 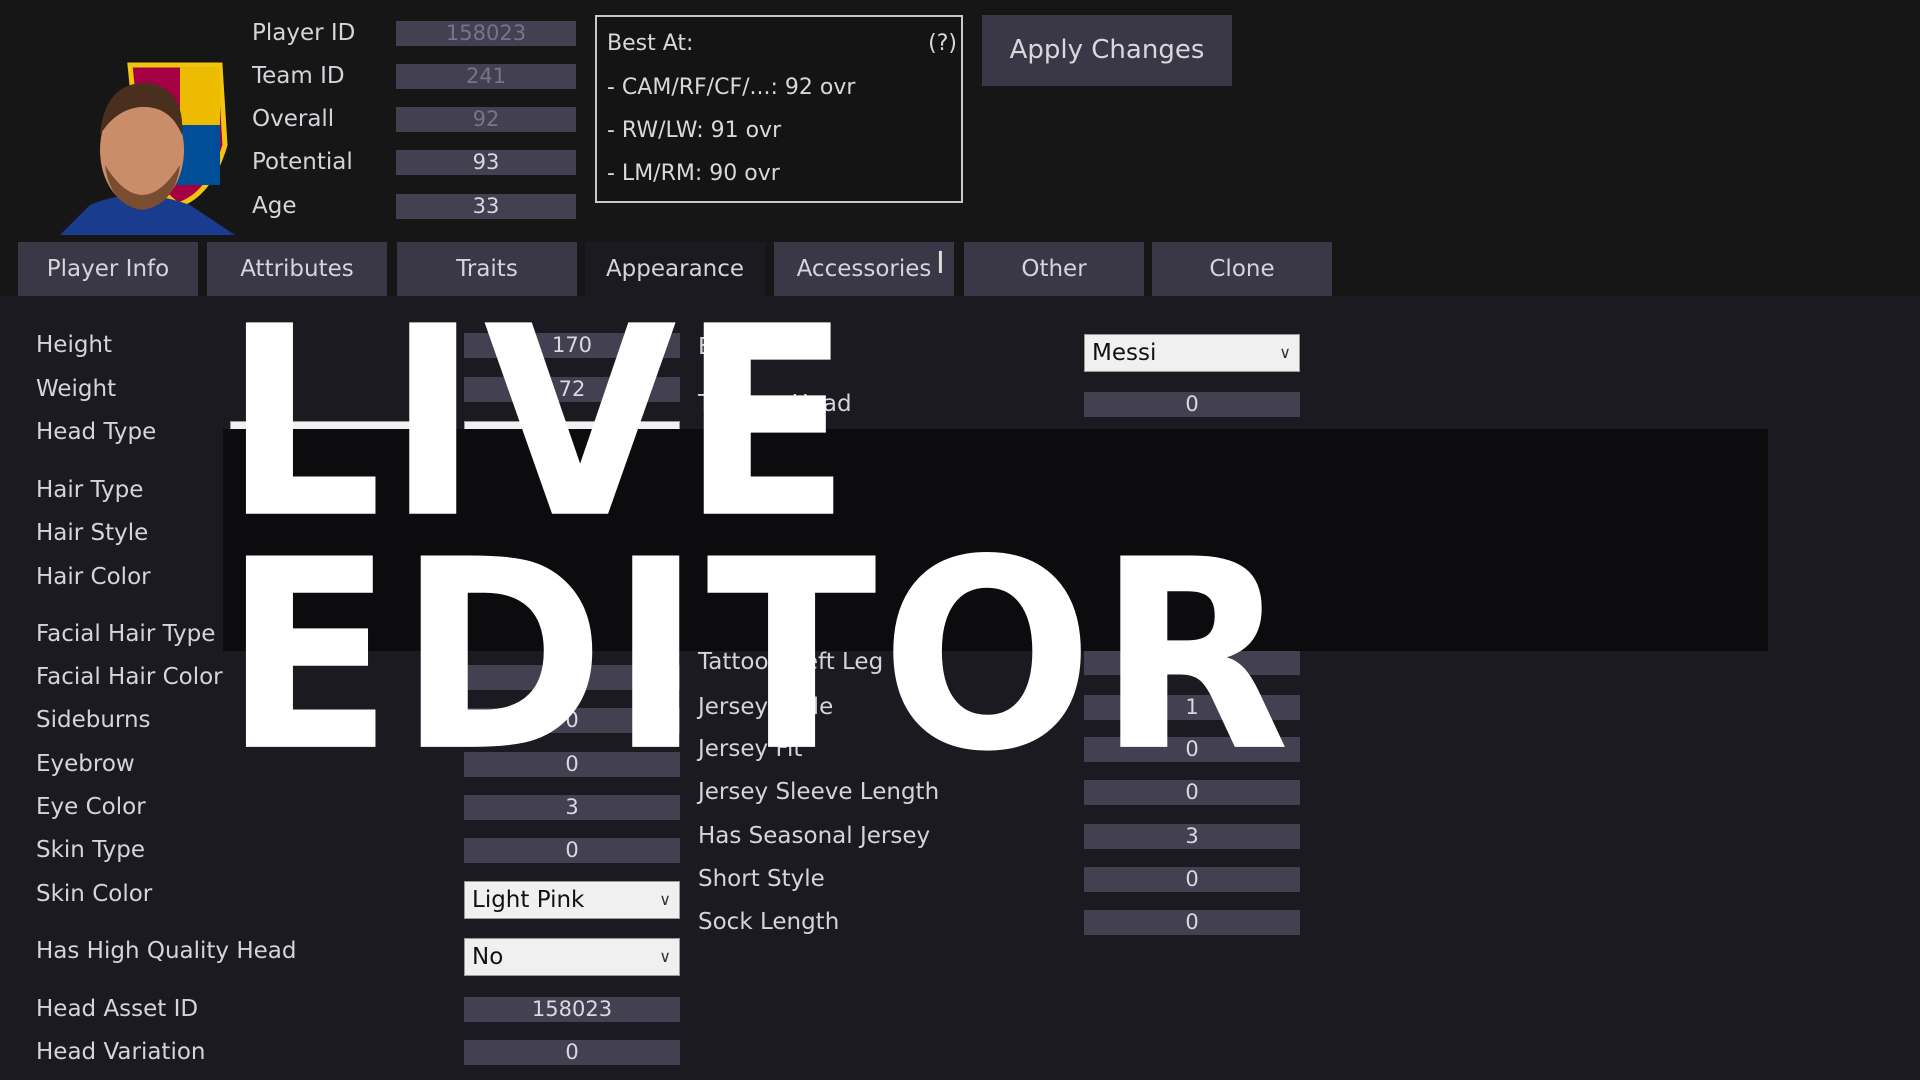 I want to click on field-label: Weight, so click(x=76, y=389).